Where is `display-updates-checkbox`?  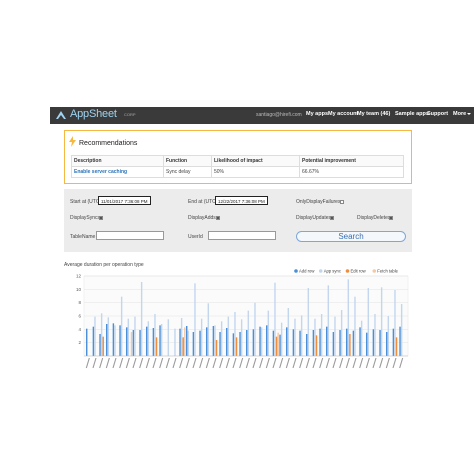
display-updates-checkbox is located at coordinates (332, 218).